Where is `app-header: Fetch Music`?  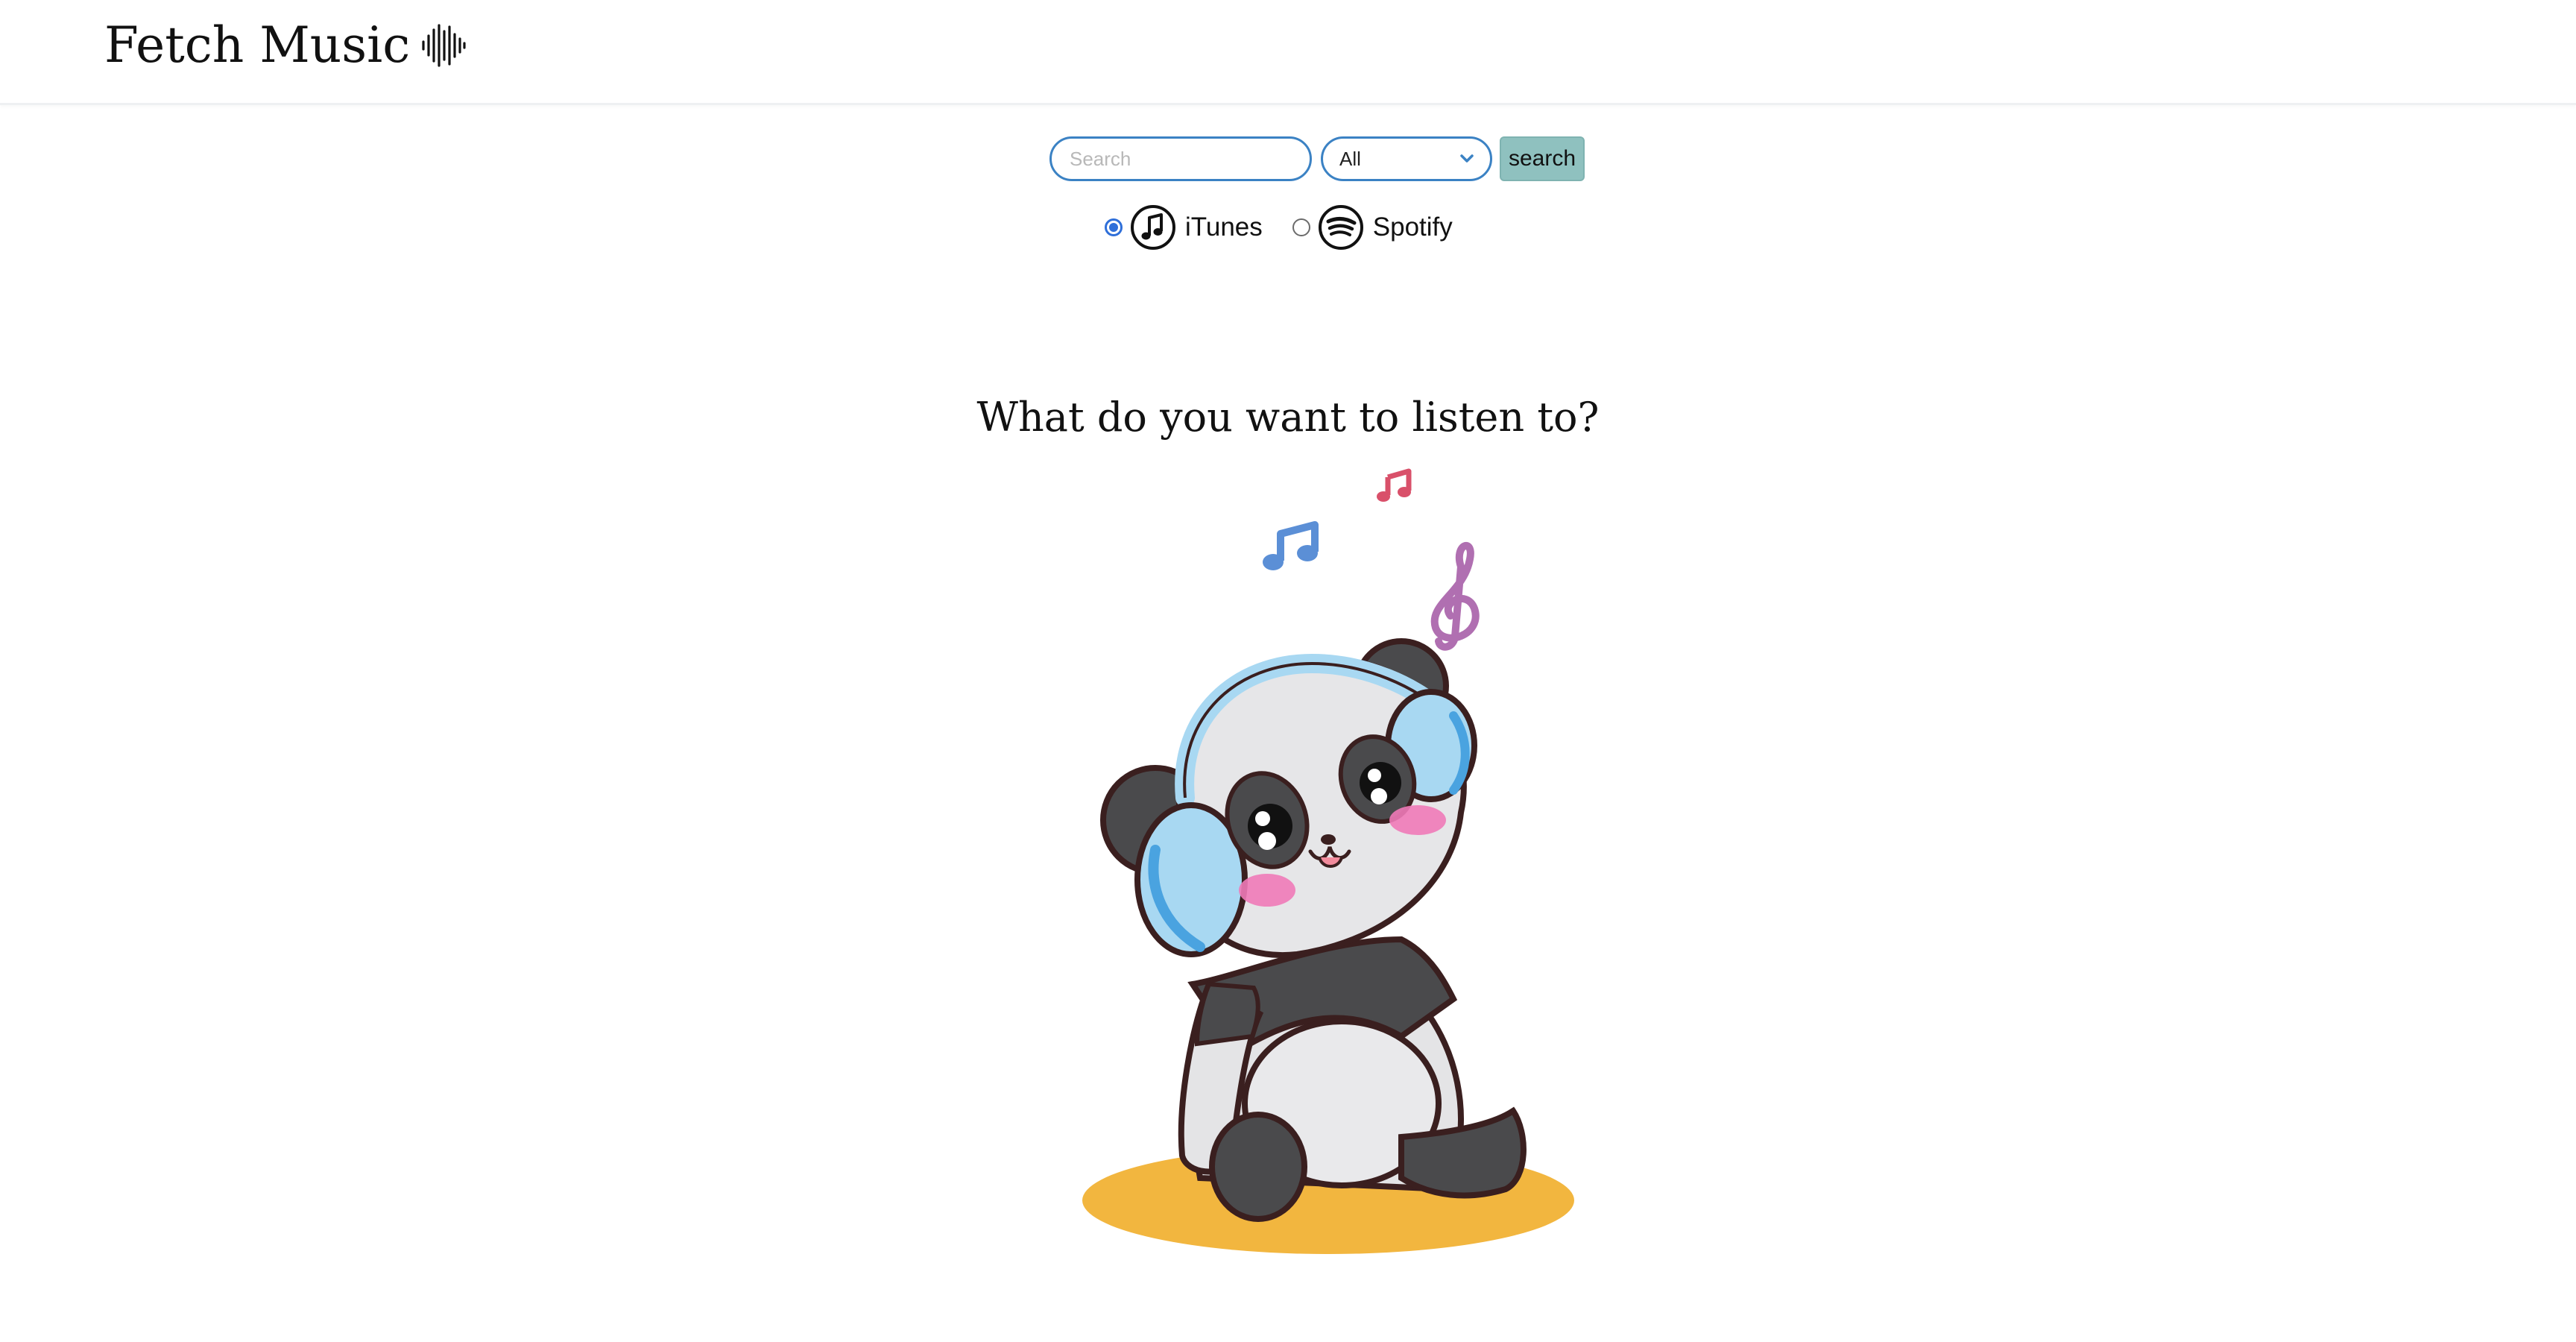 app-header: Fetch Music is located at coordinates (1288, 52).